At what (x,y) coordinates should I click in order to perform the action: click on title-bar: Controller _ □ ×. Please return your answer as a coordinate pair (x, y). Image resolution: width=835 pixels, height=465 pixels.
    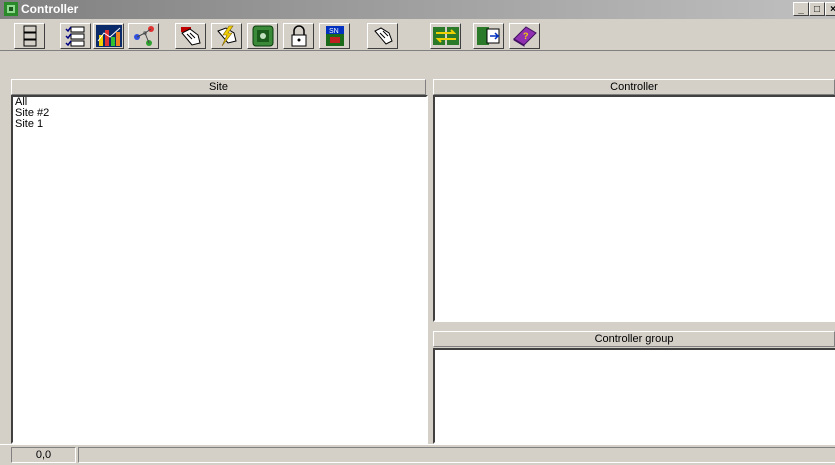
    Looking at the image, I should click on (417, 9).